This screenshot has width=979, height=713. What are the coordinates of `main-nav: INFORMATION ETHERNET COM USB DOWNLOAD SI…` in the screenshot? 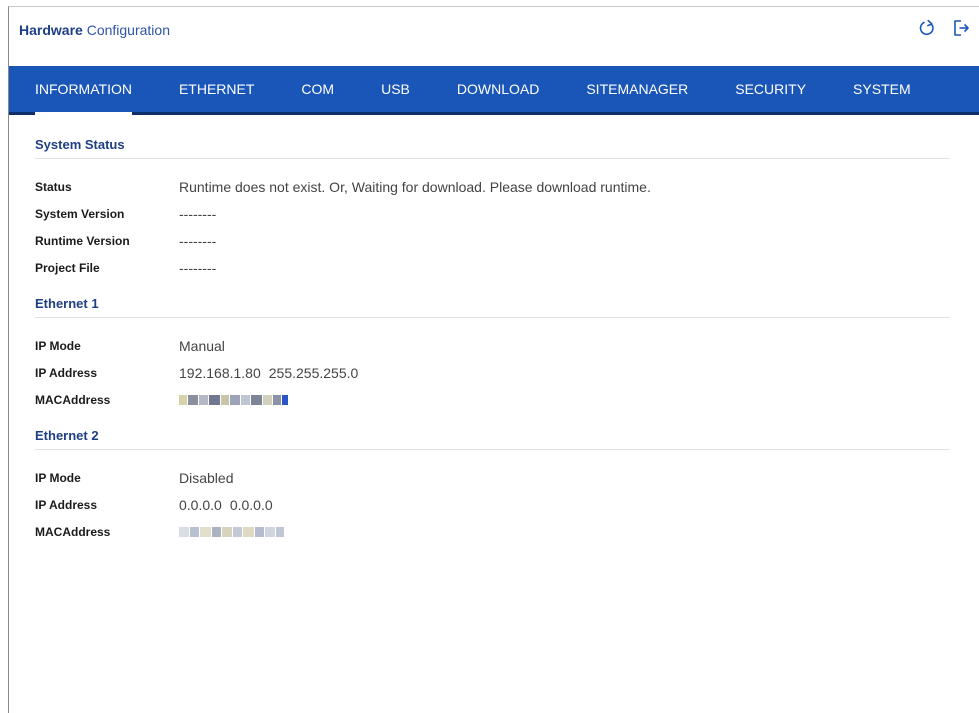 It's located at (494, 90).